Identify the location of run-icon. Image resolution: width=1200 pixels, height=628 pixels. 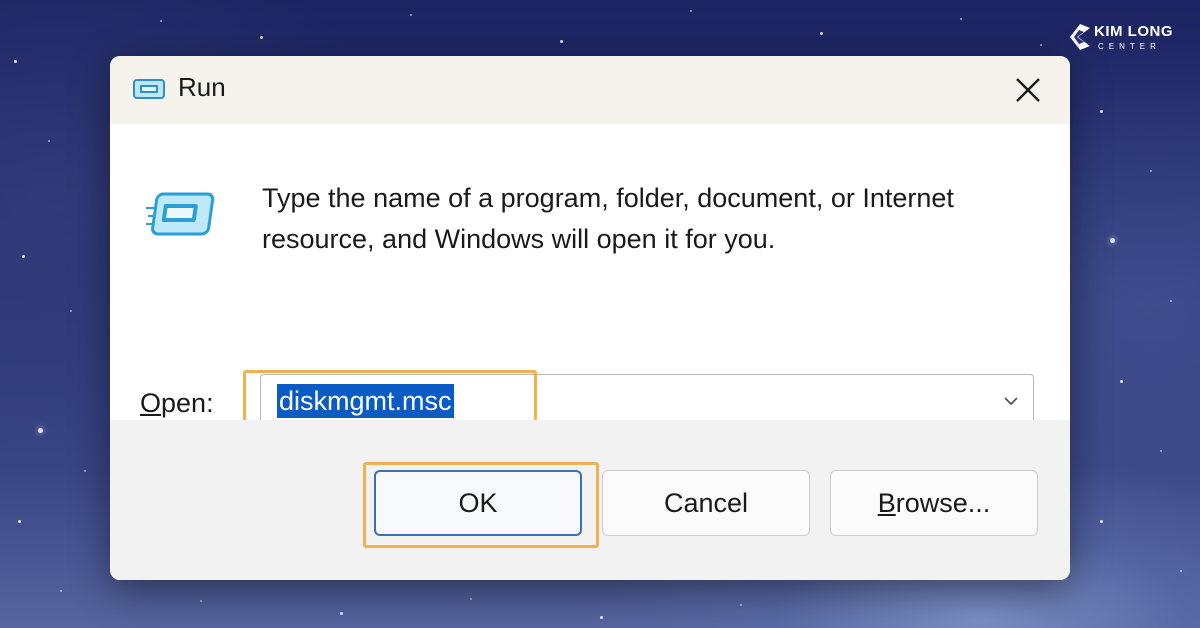
(149, 89).